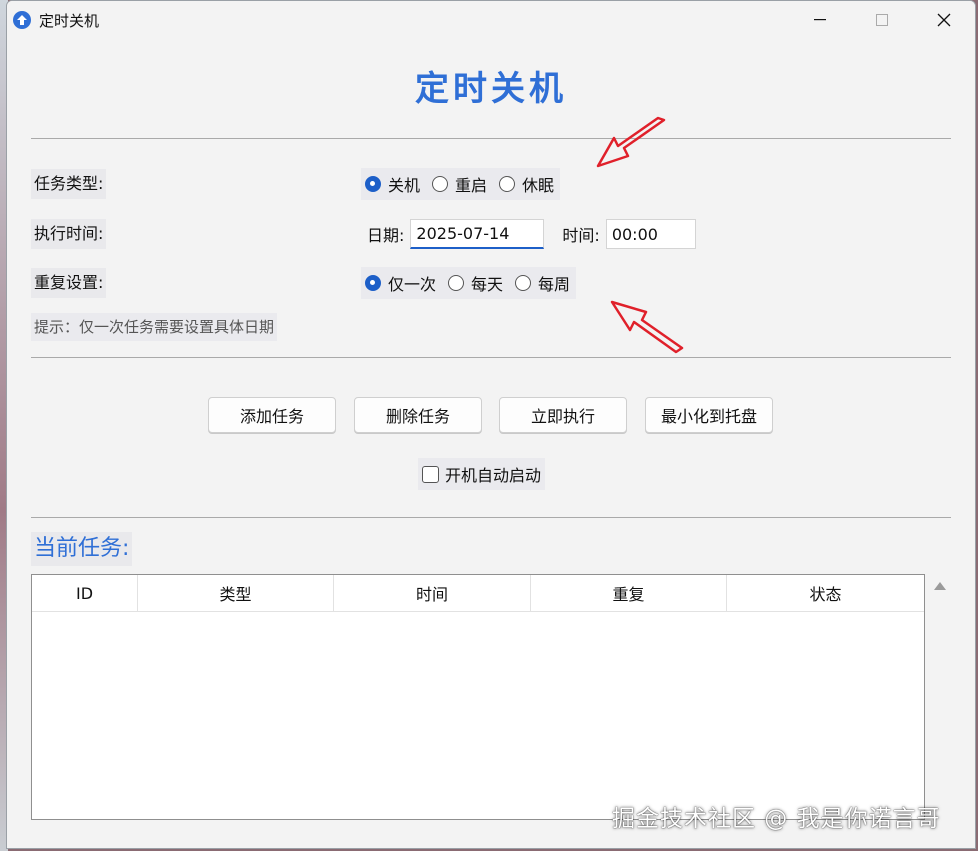 This screenshot has width=978, height=851. What do you see at coordinates (493, 475) in the screenshot?
I see `autostart-label: 开机自动启动` at bounding box center [493, 475].